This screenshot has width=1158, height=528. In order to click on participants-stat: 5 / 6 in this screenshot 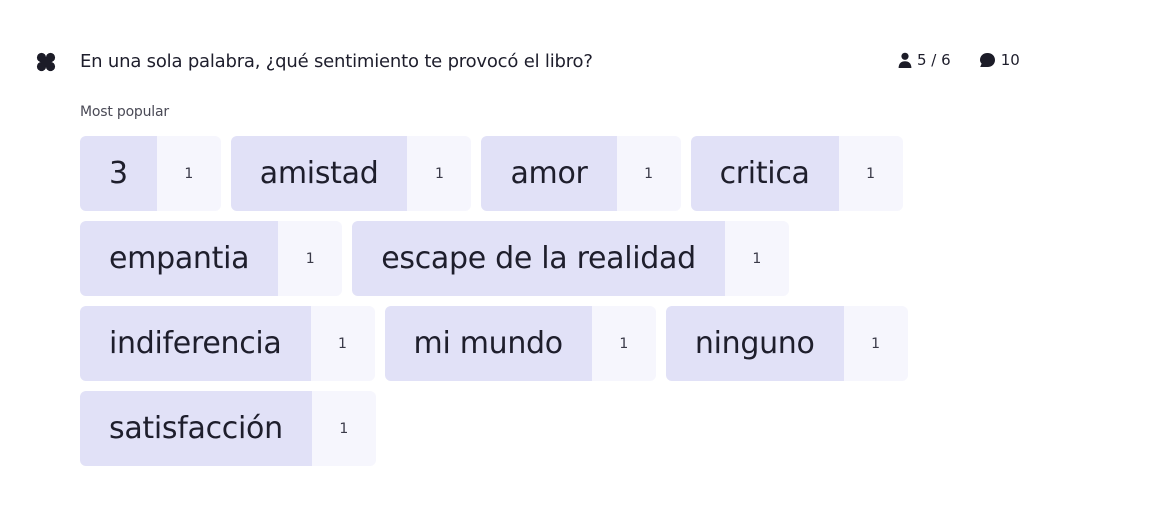, I will do `click(924, 60)`.